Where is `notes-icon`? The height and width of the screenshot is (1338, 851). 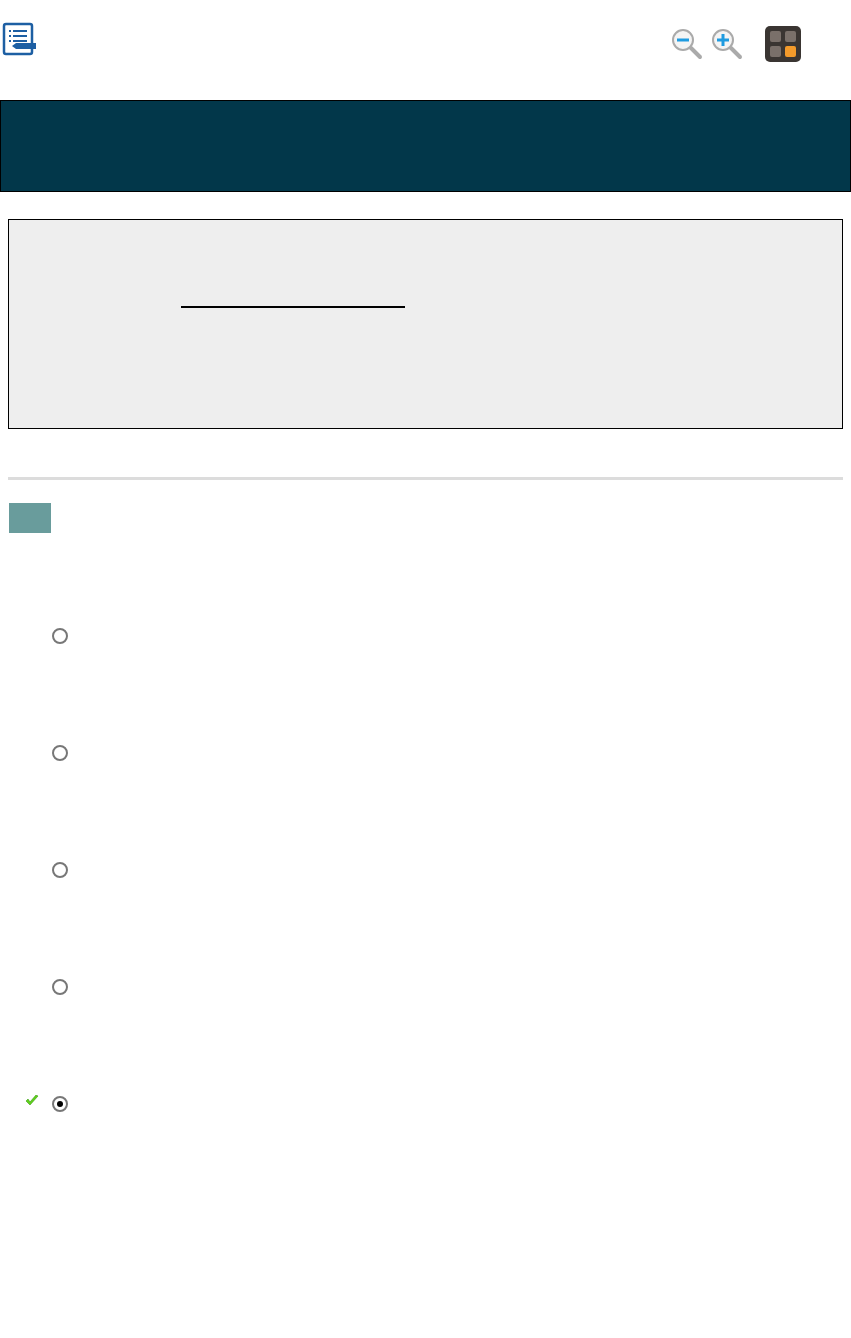
notes-icon is located at coordinates (19, 39).